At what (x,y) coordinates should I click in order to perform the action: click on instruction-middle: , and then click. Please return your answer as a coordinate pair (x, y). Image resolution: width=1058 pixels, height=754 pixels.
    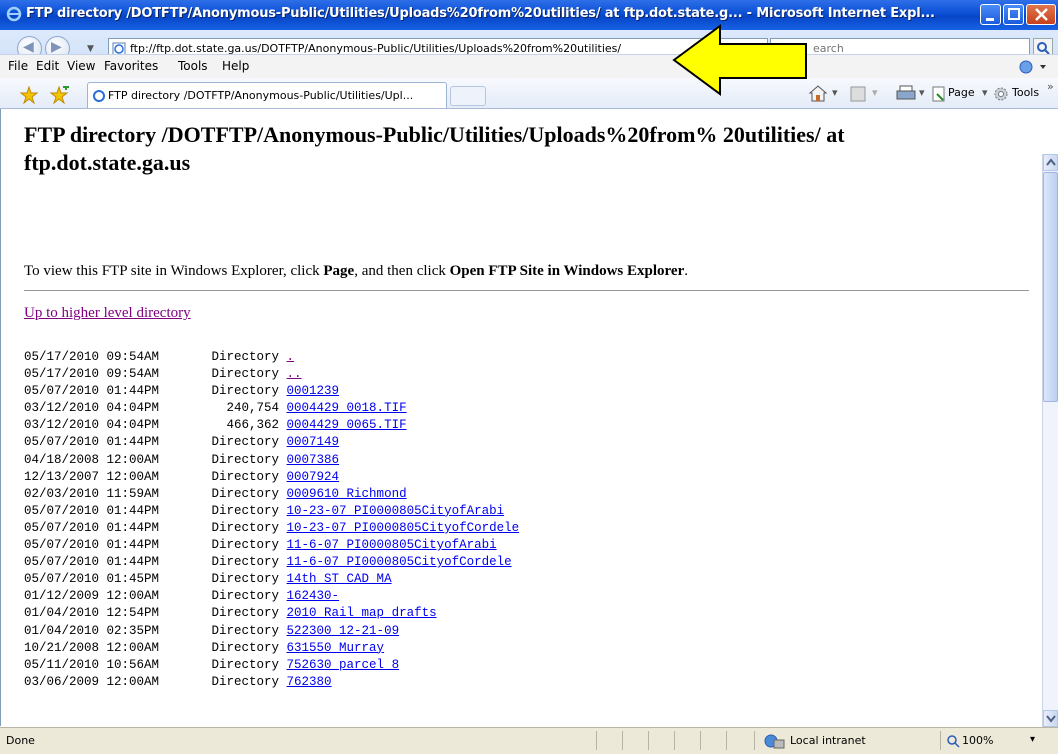
    Looking at the image, I should click on (402, 271).